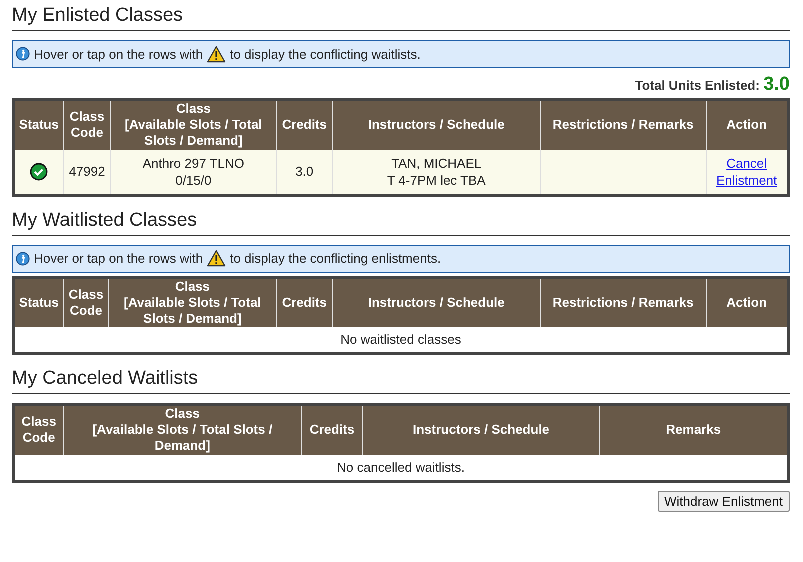 This screenshot has width=803, height=562. I want to click on section-heading: My Enlisted Classes, so click(98, 15).